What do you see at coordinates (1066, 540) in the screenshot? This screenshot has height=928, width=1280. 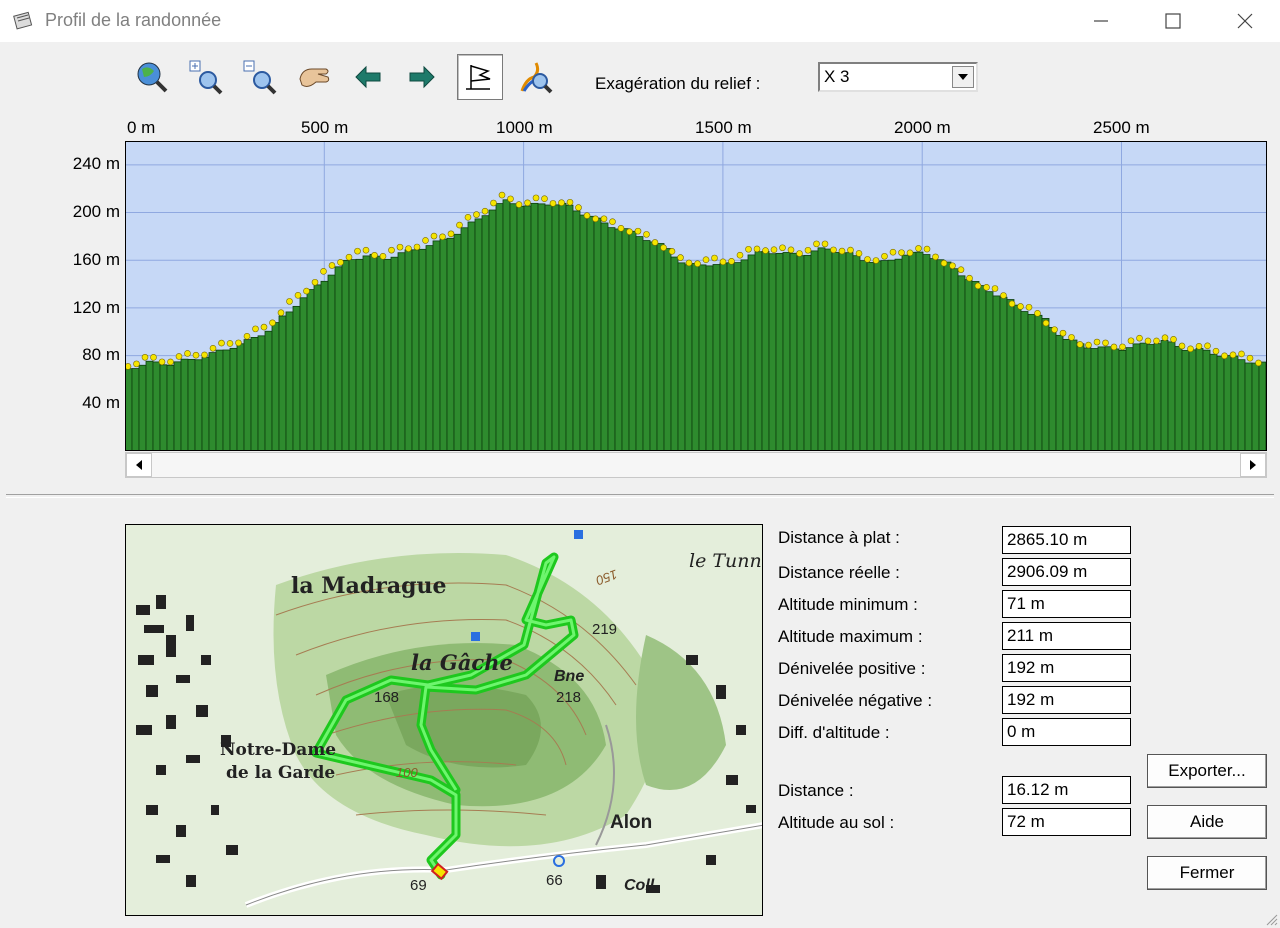 I see `stat-value: 2865.10 m` at bounding box center [1066, 540].